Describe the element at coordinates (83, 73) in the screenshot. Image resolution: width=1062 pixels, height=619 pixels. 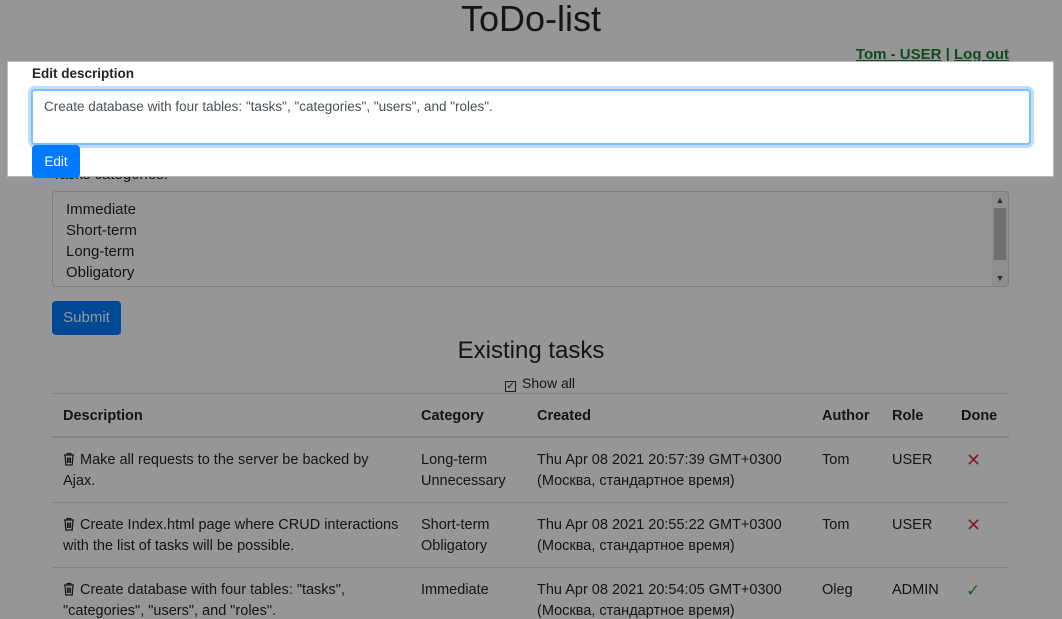
I see `edit-description-label: Edit description` at that location.